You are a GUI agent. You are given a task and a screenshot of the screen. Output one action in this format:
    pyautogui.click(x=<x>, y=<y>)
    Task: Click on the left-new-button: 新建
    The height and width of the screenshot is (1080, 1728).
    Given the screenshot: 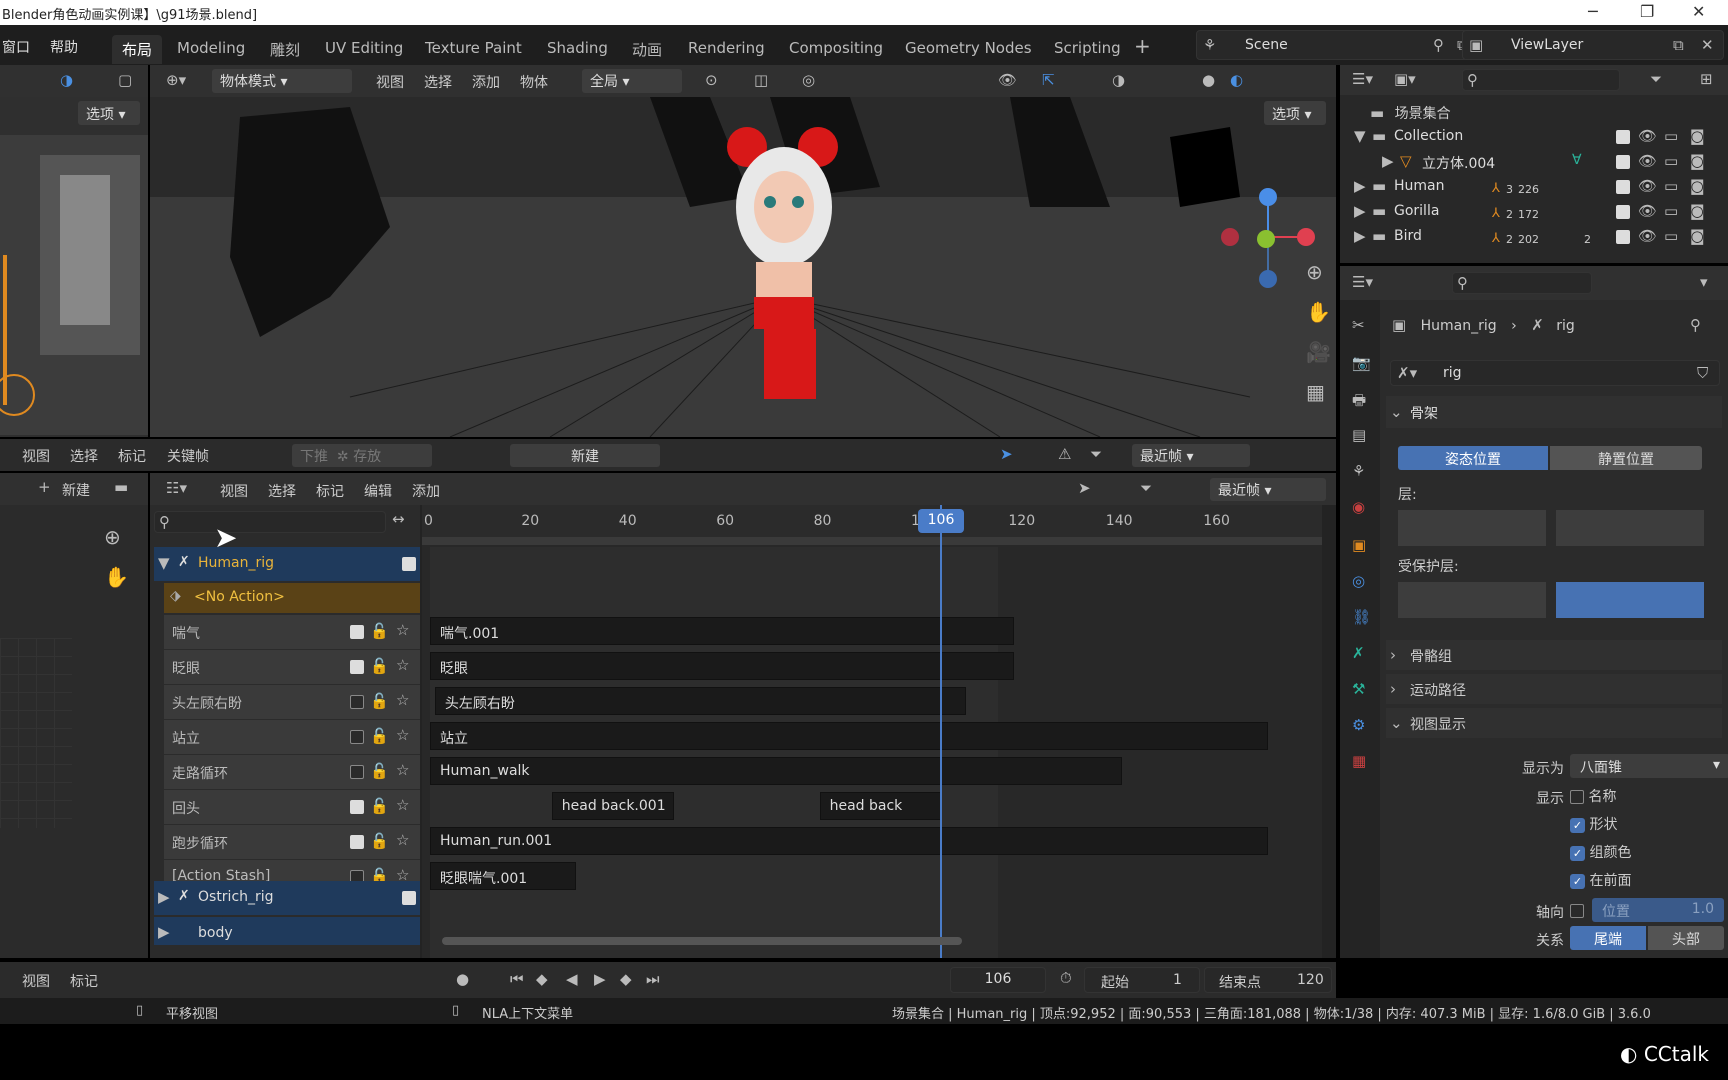 What is the action you would take?
    pyautogui.click(x=76, y=490)
    